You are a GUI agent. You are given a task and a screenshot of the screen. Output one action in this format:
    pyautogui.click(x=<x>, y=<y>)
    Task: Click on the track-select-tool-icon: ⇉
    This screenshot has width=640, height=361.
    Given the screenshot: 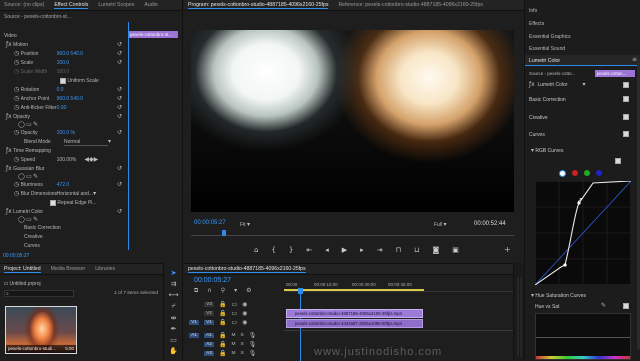 What is the action you would take?
    pyautogui.click(x=173, y=284)
    